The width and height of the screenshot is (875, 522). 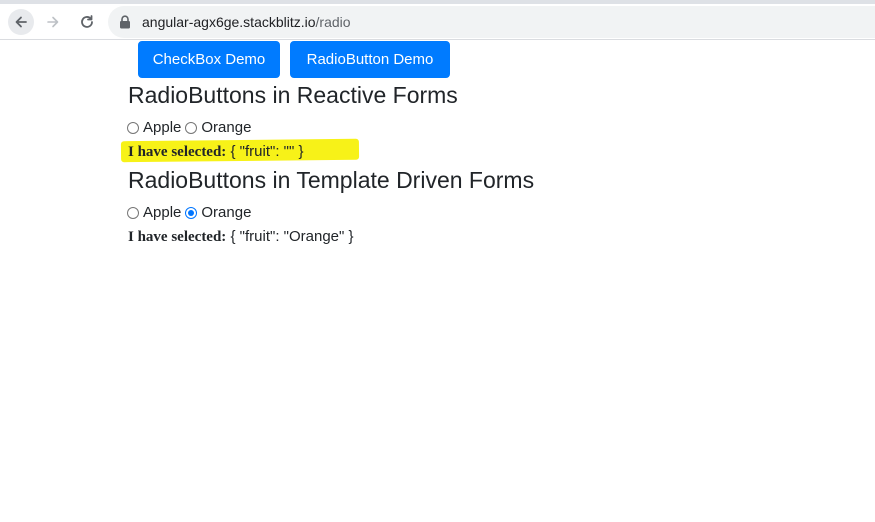 I want to click on back-arrow-icon, so click(x=21, y=22).